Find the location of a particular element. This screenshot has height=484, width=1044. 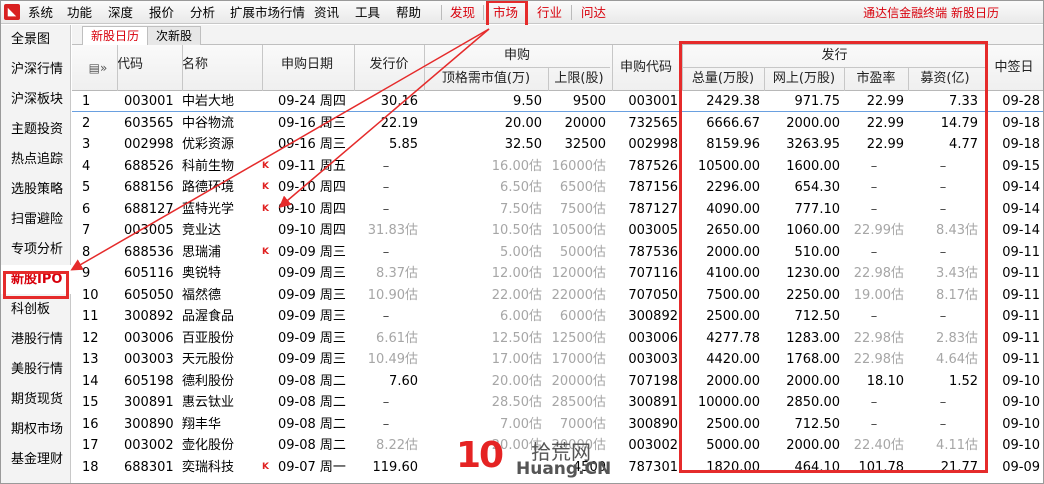

cell-scode: 300890 is located at coordinates (653, 424).